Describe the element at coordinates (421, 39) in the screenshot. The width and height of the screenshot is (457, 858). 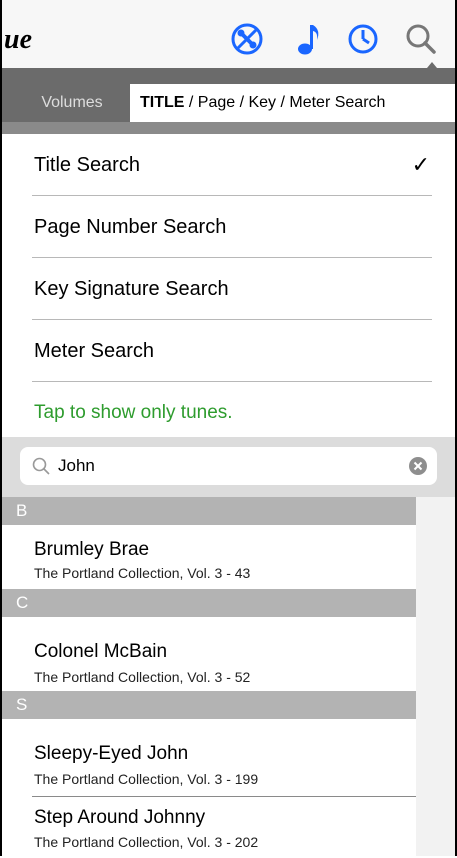
I see `search-icon` at that location.